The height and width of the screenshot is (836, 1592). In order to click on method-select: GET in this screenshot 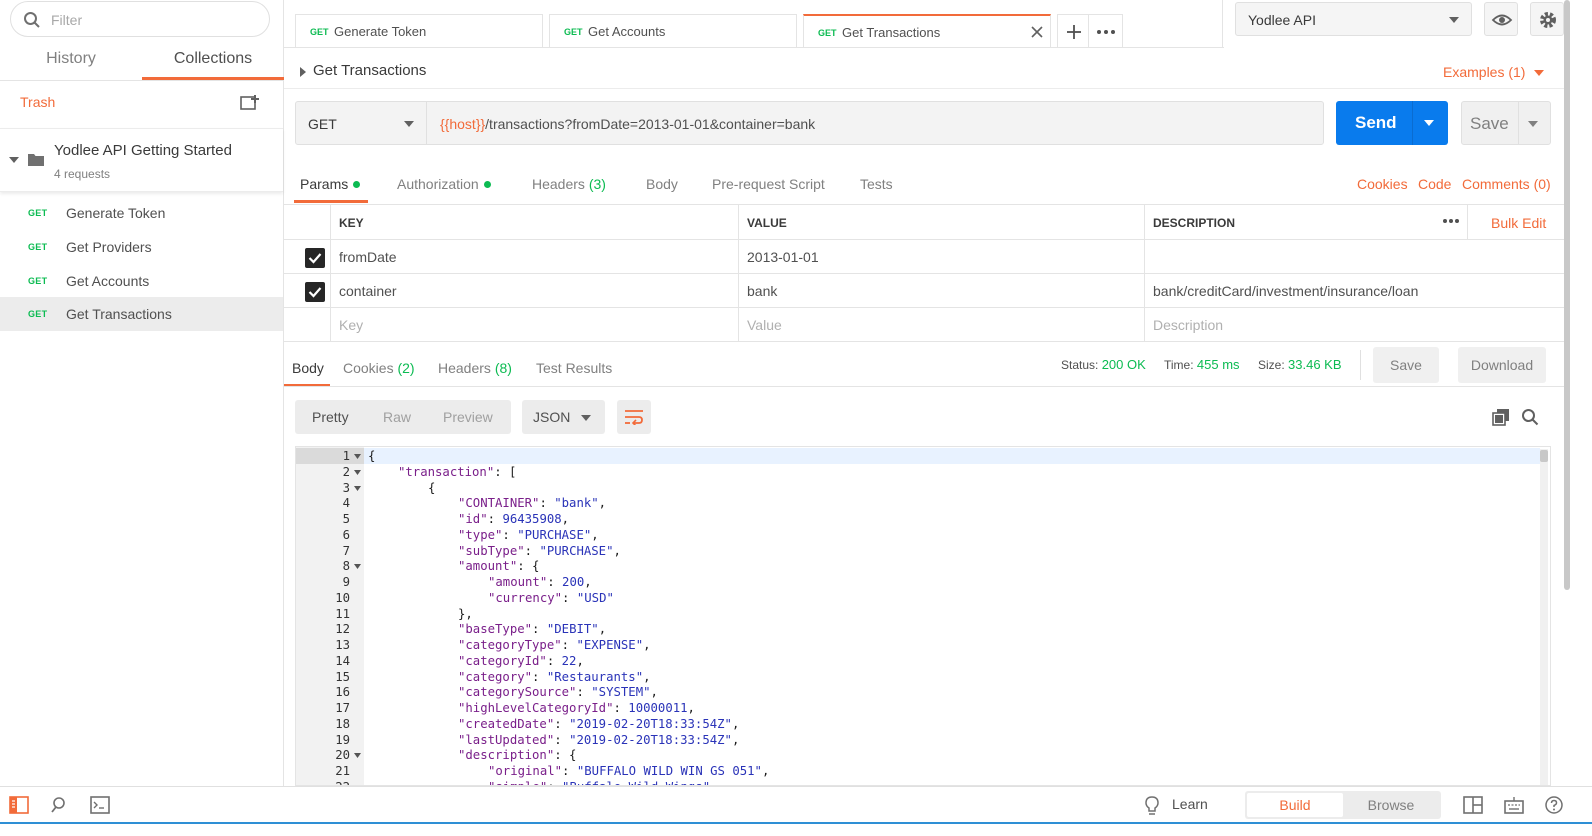, I will do `click(361, 123)`.